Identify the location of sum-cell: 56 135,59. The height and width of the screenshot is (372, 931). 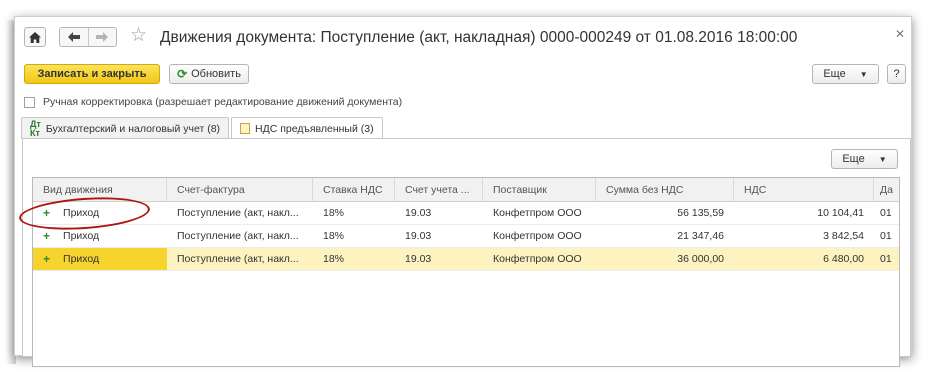
(700, 213).